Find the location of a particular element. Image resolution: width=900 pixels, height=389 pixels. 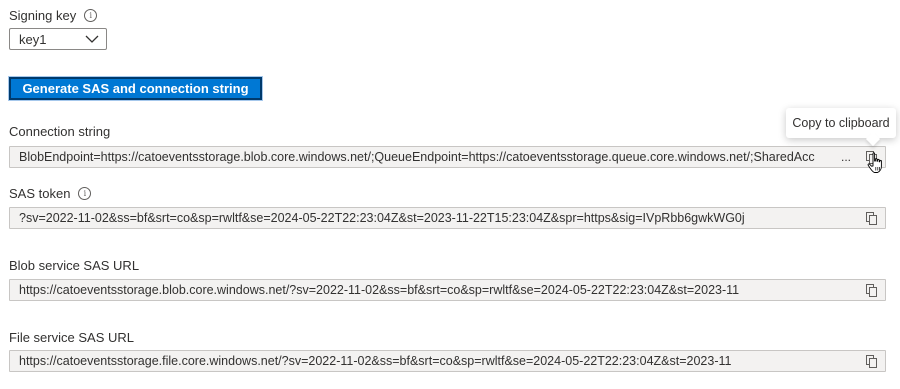

copy-blob-sas-url-button is located at coordinates (872, 290).